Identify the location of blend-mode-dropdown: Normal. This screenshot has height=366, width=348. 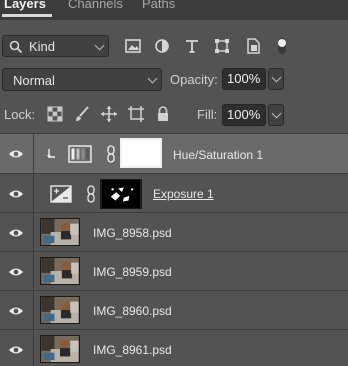
(82, 79).